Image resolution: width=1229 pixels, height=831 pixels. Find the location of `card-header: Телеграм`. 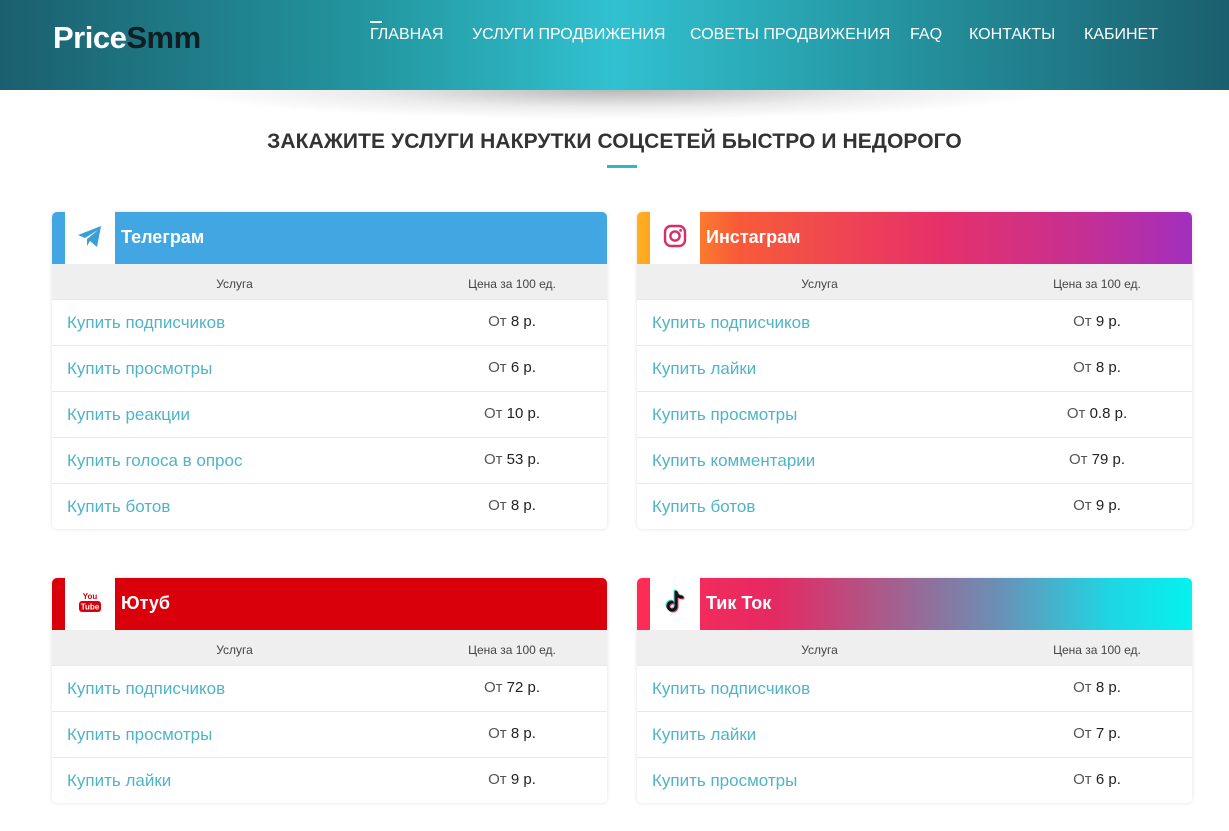

card-header: Телеграм is located at coordinates (329, 242).